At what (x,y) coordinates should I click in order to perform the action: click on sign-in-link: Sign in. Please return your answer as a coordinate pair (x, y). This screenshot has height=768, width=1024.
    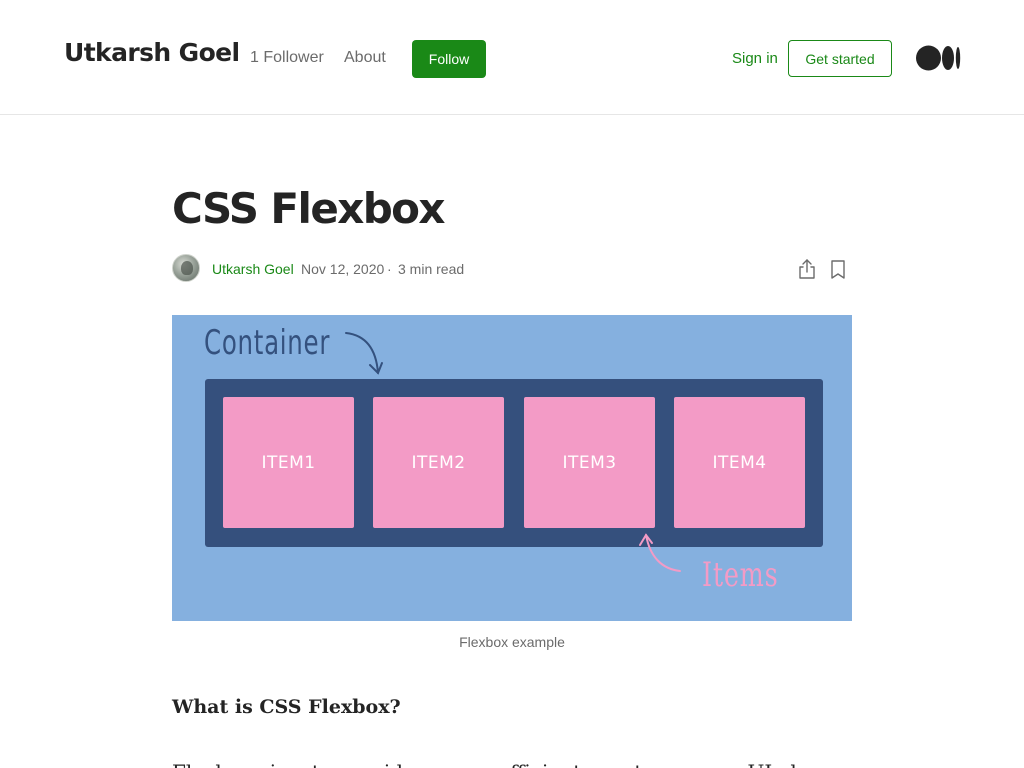
    Looking at the image, I should click on (755, 58).